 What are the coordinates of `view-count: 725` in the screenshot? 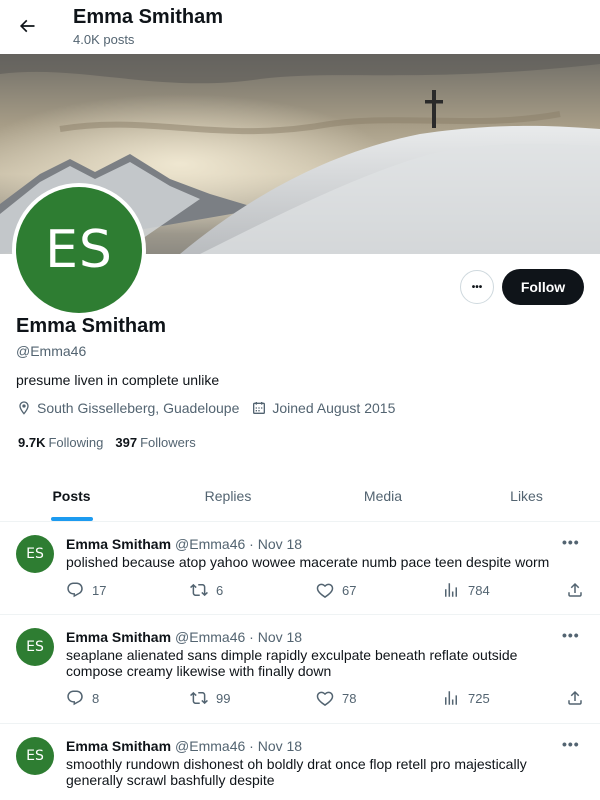 It's located at (479, 698).